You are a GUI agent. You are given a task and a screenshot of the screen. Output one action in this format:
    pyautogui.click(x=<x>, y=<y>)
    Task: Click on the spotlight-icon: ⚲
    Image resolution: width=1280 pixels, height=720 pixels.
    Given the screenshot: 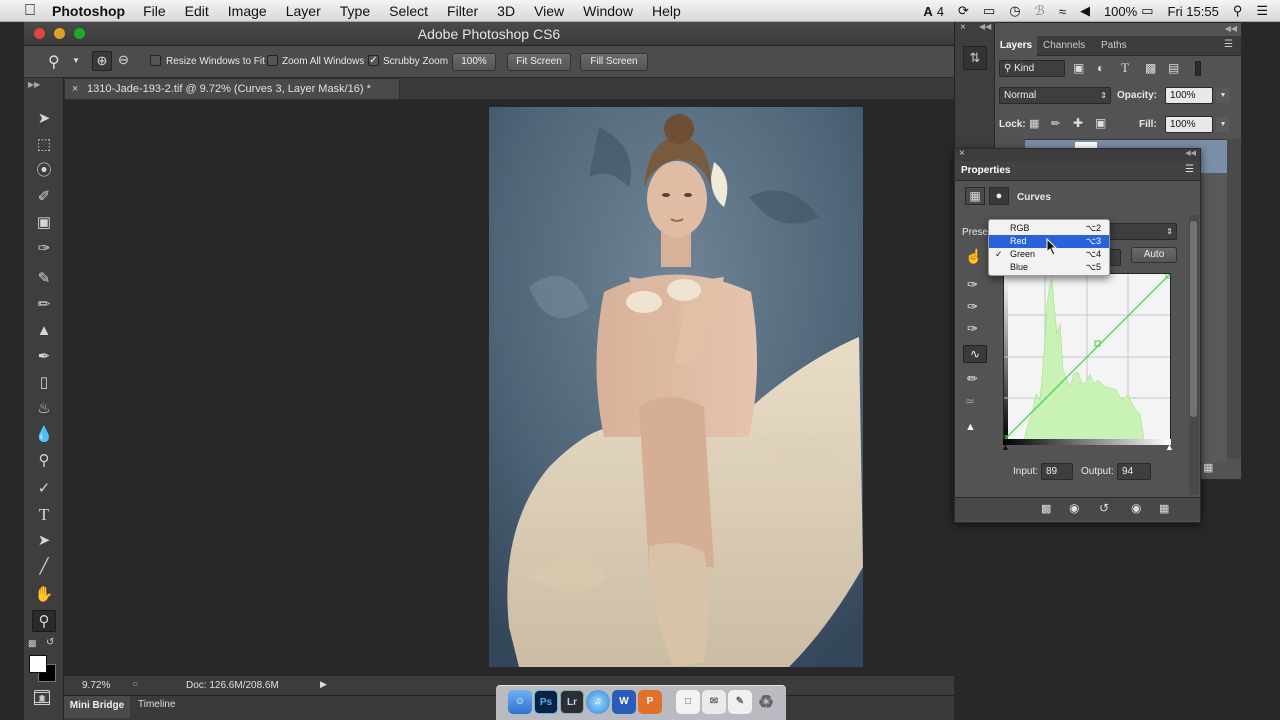 What is the action you would take?
    pyautogui.click(x=1238, y=11)
    